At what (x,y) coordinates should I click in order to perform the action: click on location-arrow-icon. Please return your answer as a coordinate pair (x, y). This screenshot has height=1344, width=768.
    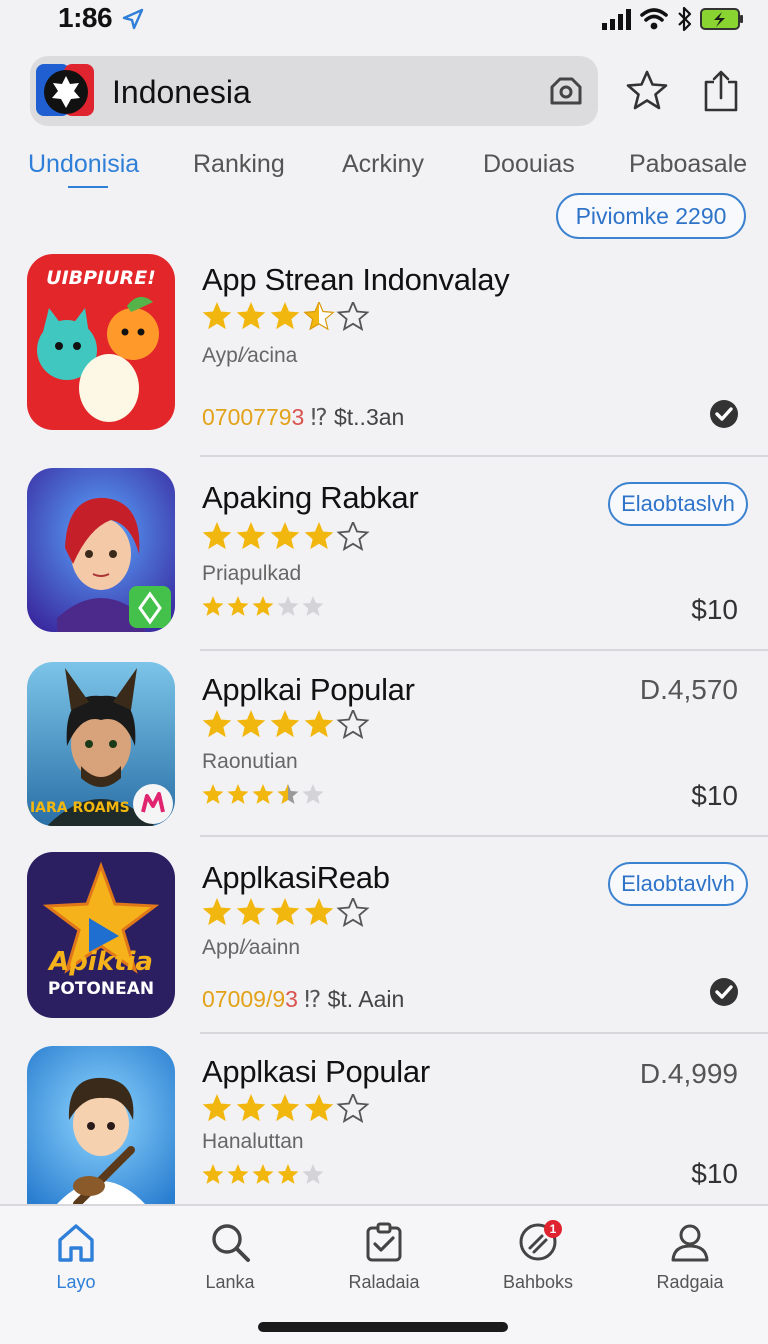
    Looking at the image, I should click on (133, 19).